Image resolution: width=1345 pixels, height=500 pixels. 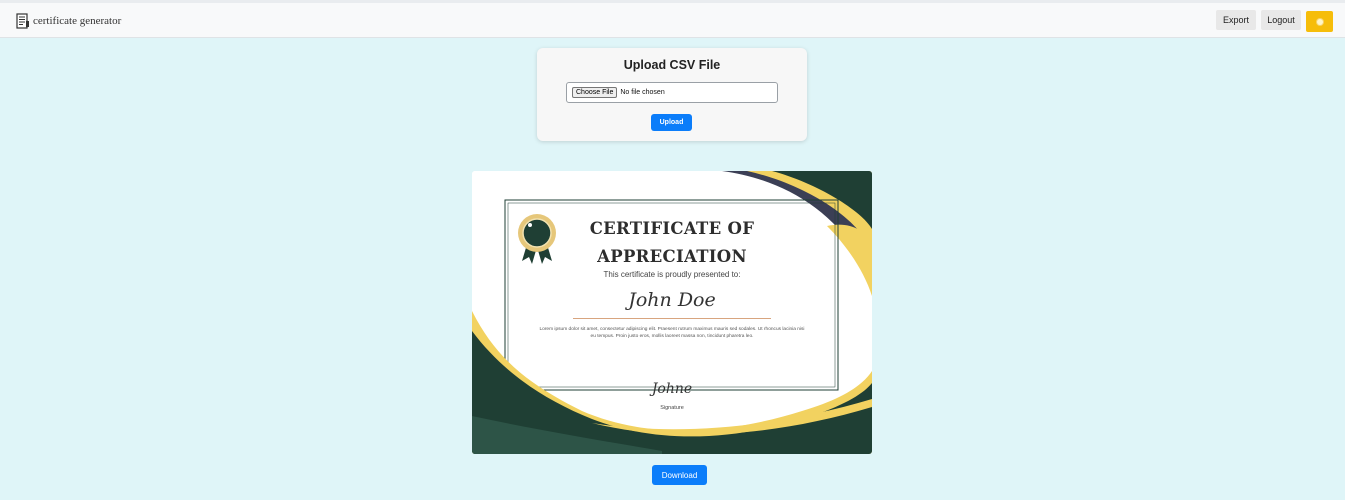 What do you see at coordinates (22, 21) in the screenshot?
I see `document-icon` at bounding box center [22, 21].